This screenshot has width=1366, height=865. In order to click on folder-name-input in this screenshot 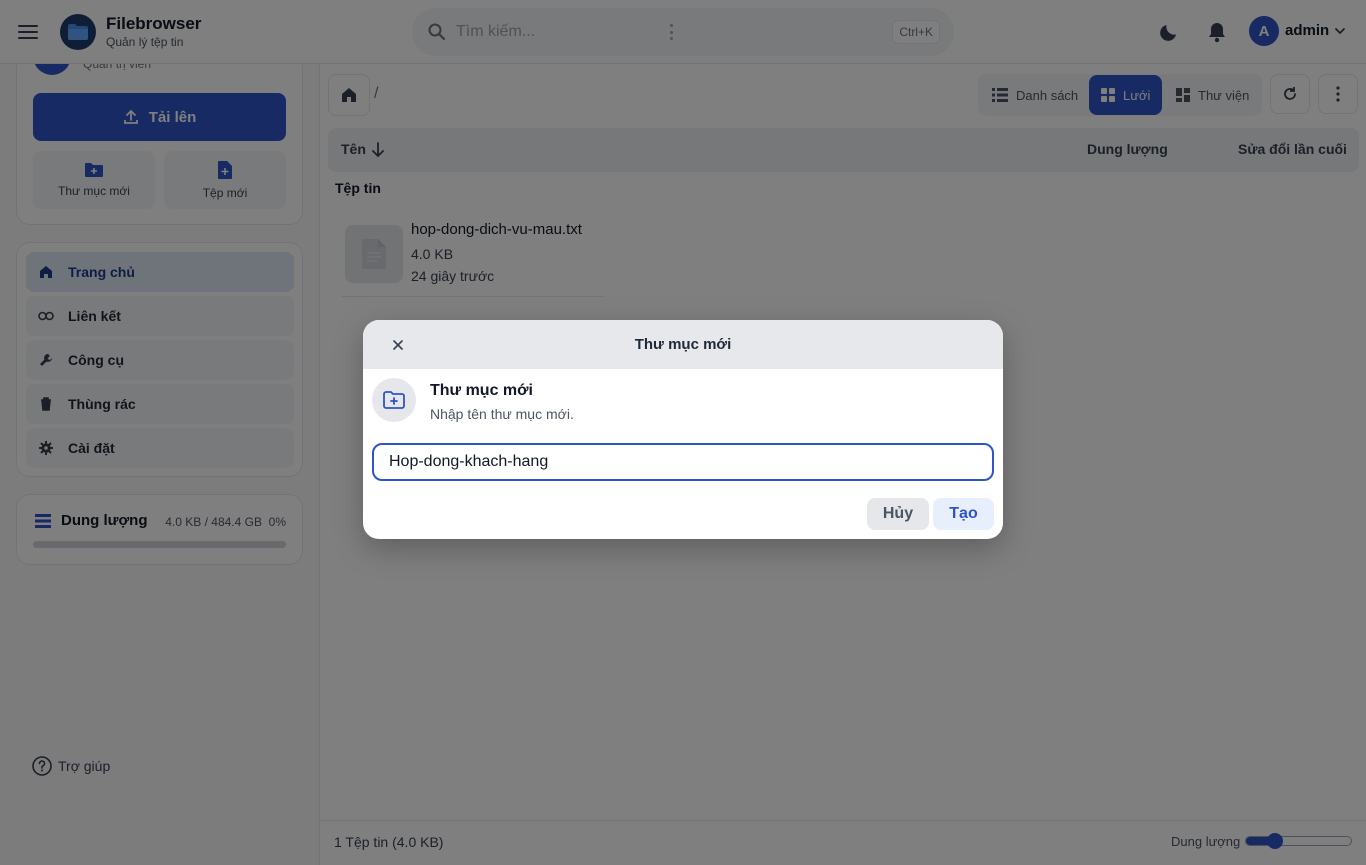, I will do `click(683, 462)`.